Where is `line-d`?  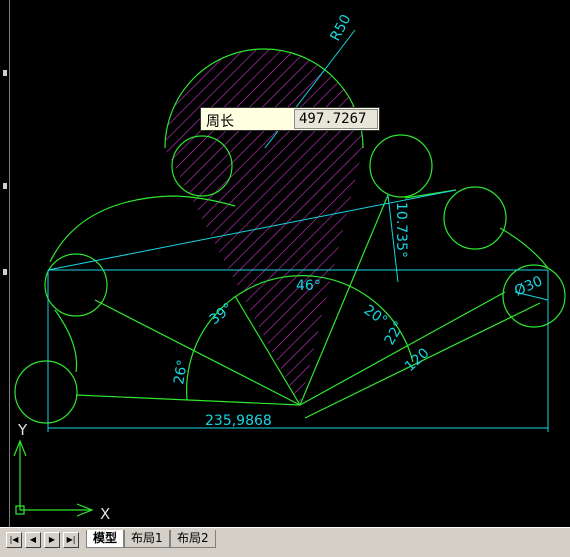 line-d is located at coordinates (402, 348).